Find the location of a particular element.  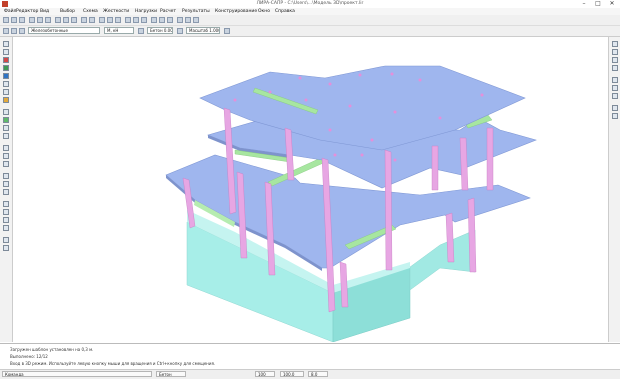

menu-view: Вид is located at coordinates (44, 11).